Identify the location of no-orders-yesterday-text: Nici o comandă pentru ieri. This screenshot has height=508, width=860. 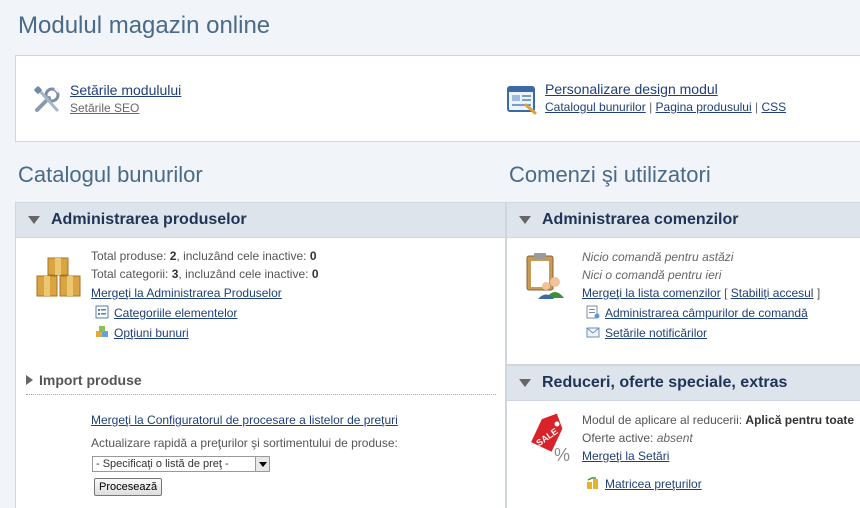
(652, 275).